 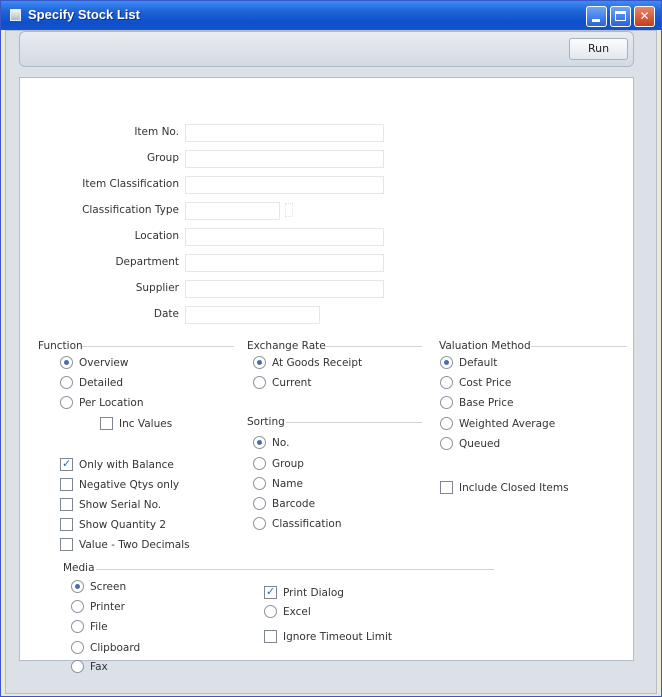 I want to click on minimize-icon, so click(x=596, y=20).